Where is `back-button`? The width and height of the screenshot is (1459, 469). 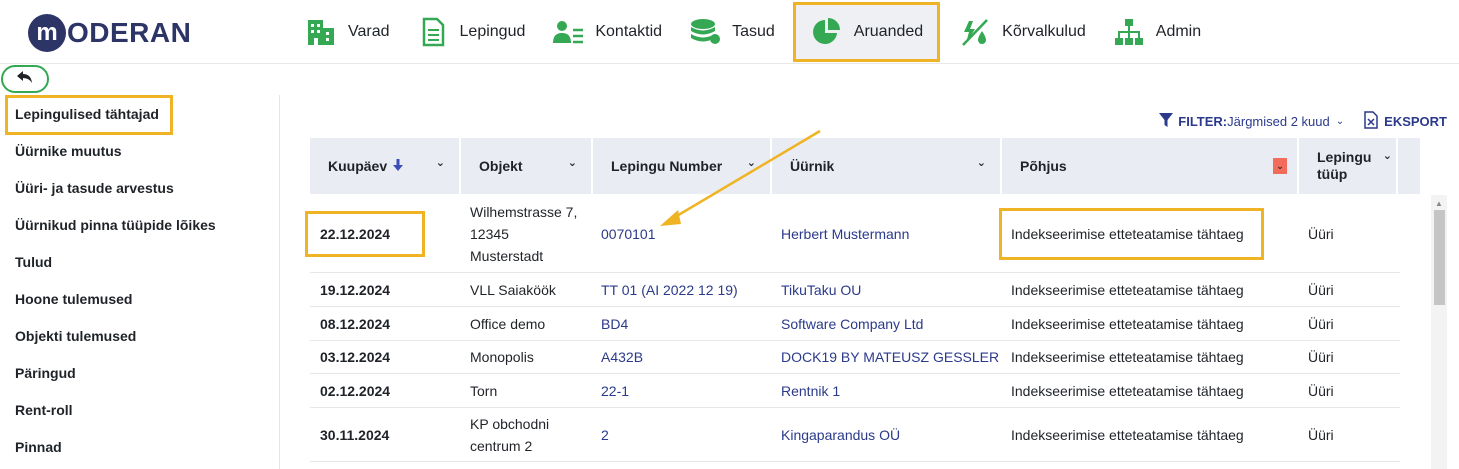 back-button is located at coordinates (25, 79).